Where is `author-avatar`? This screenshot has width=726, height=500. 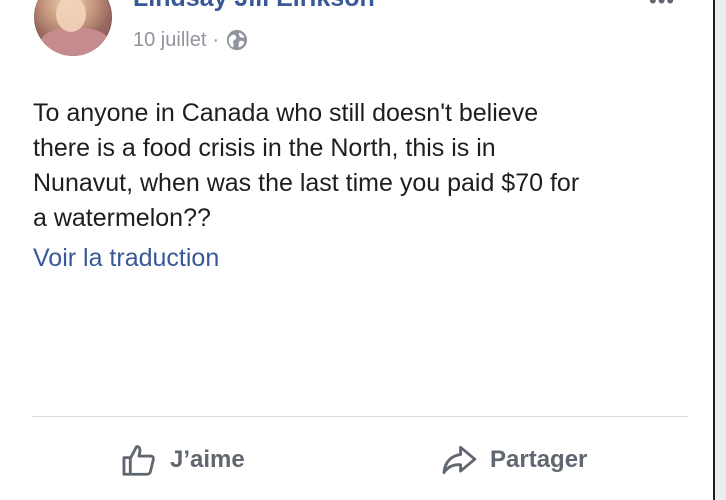 author-avatar is located at coordinates (73, 28).